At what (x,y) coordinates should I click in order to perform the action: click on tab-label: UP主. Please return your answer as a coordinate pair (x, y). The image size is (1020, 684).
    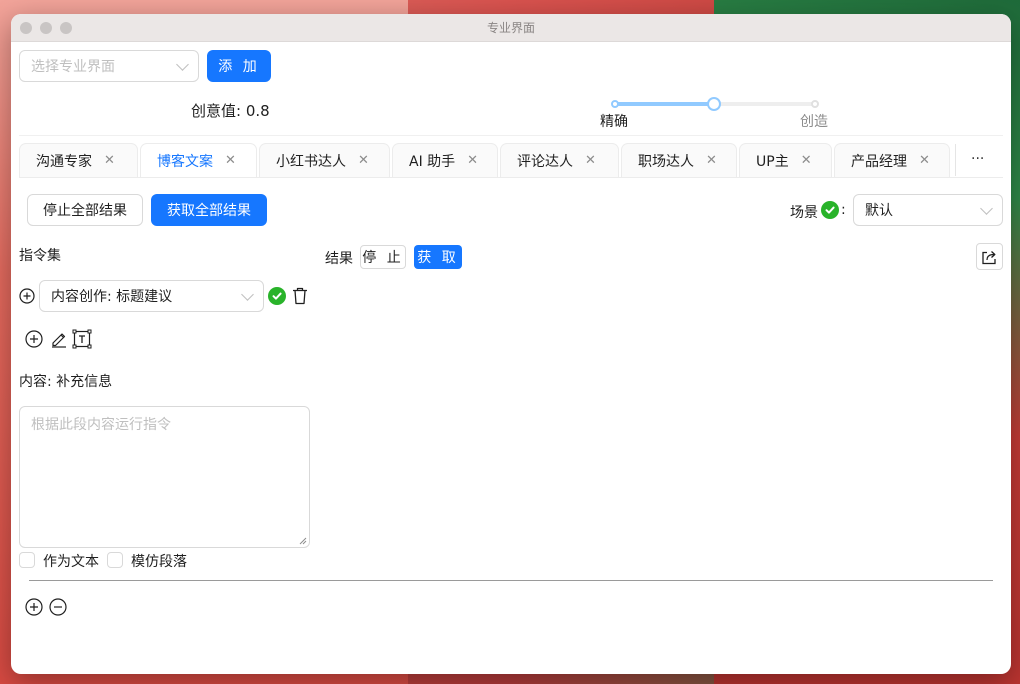
    Looking at the image, I should click on (772, 161).